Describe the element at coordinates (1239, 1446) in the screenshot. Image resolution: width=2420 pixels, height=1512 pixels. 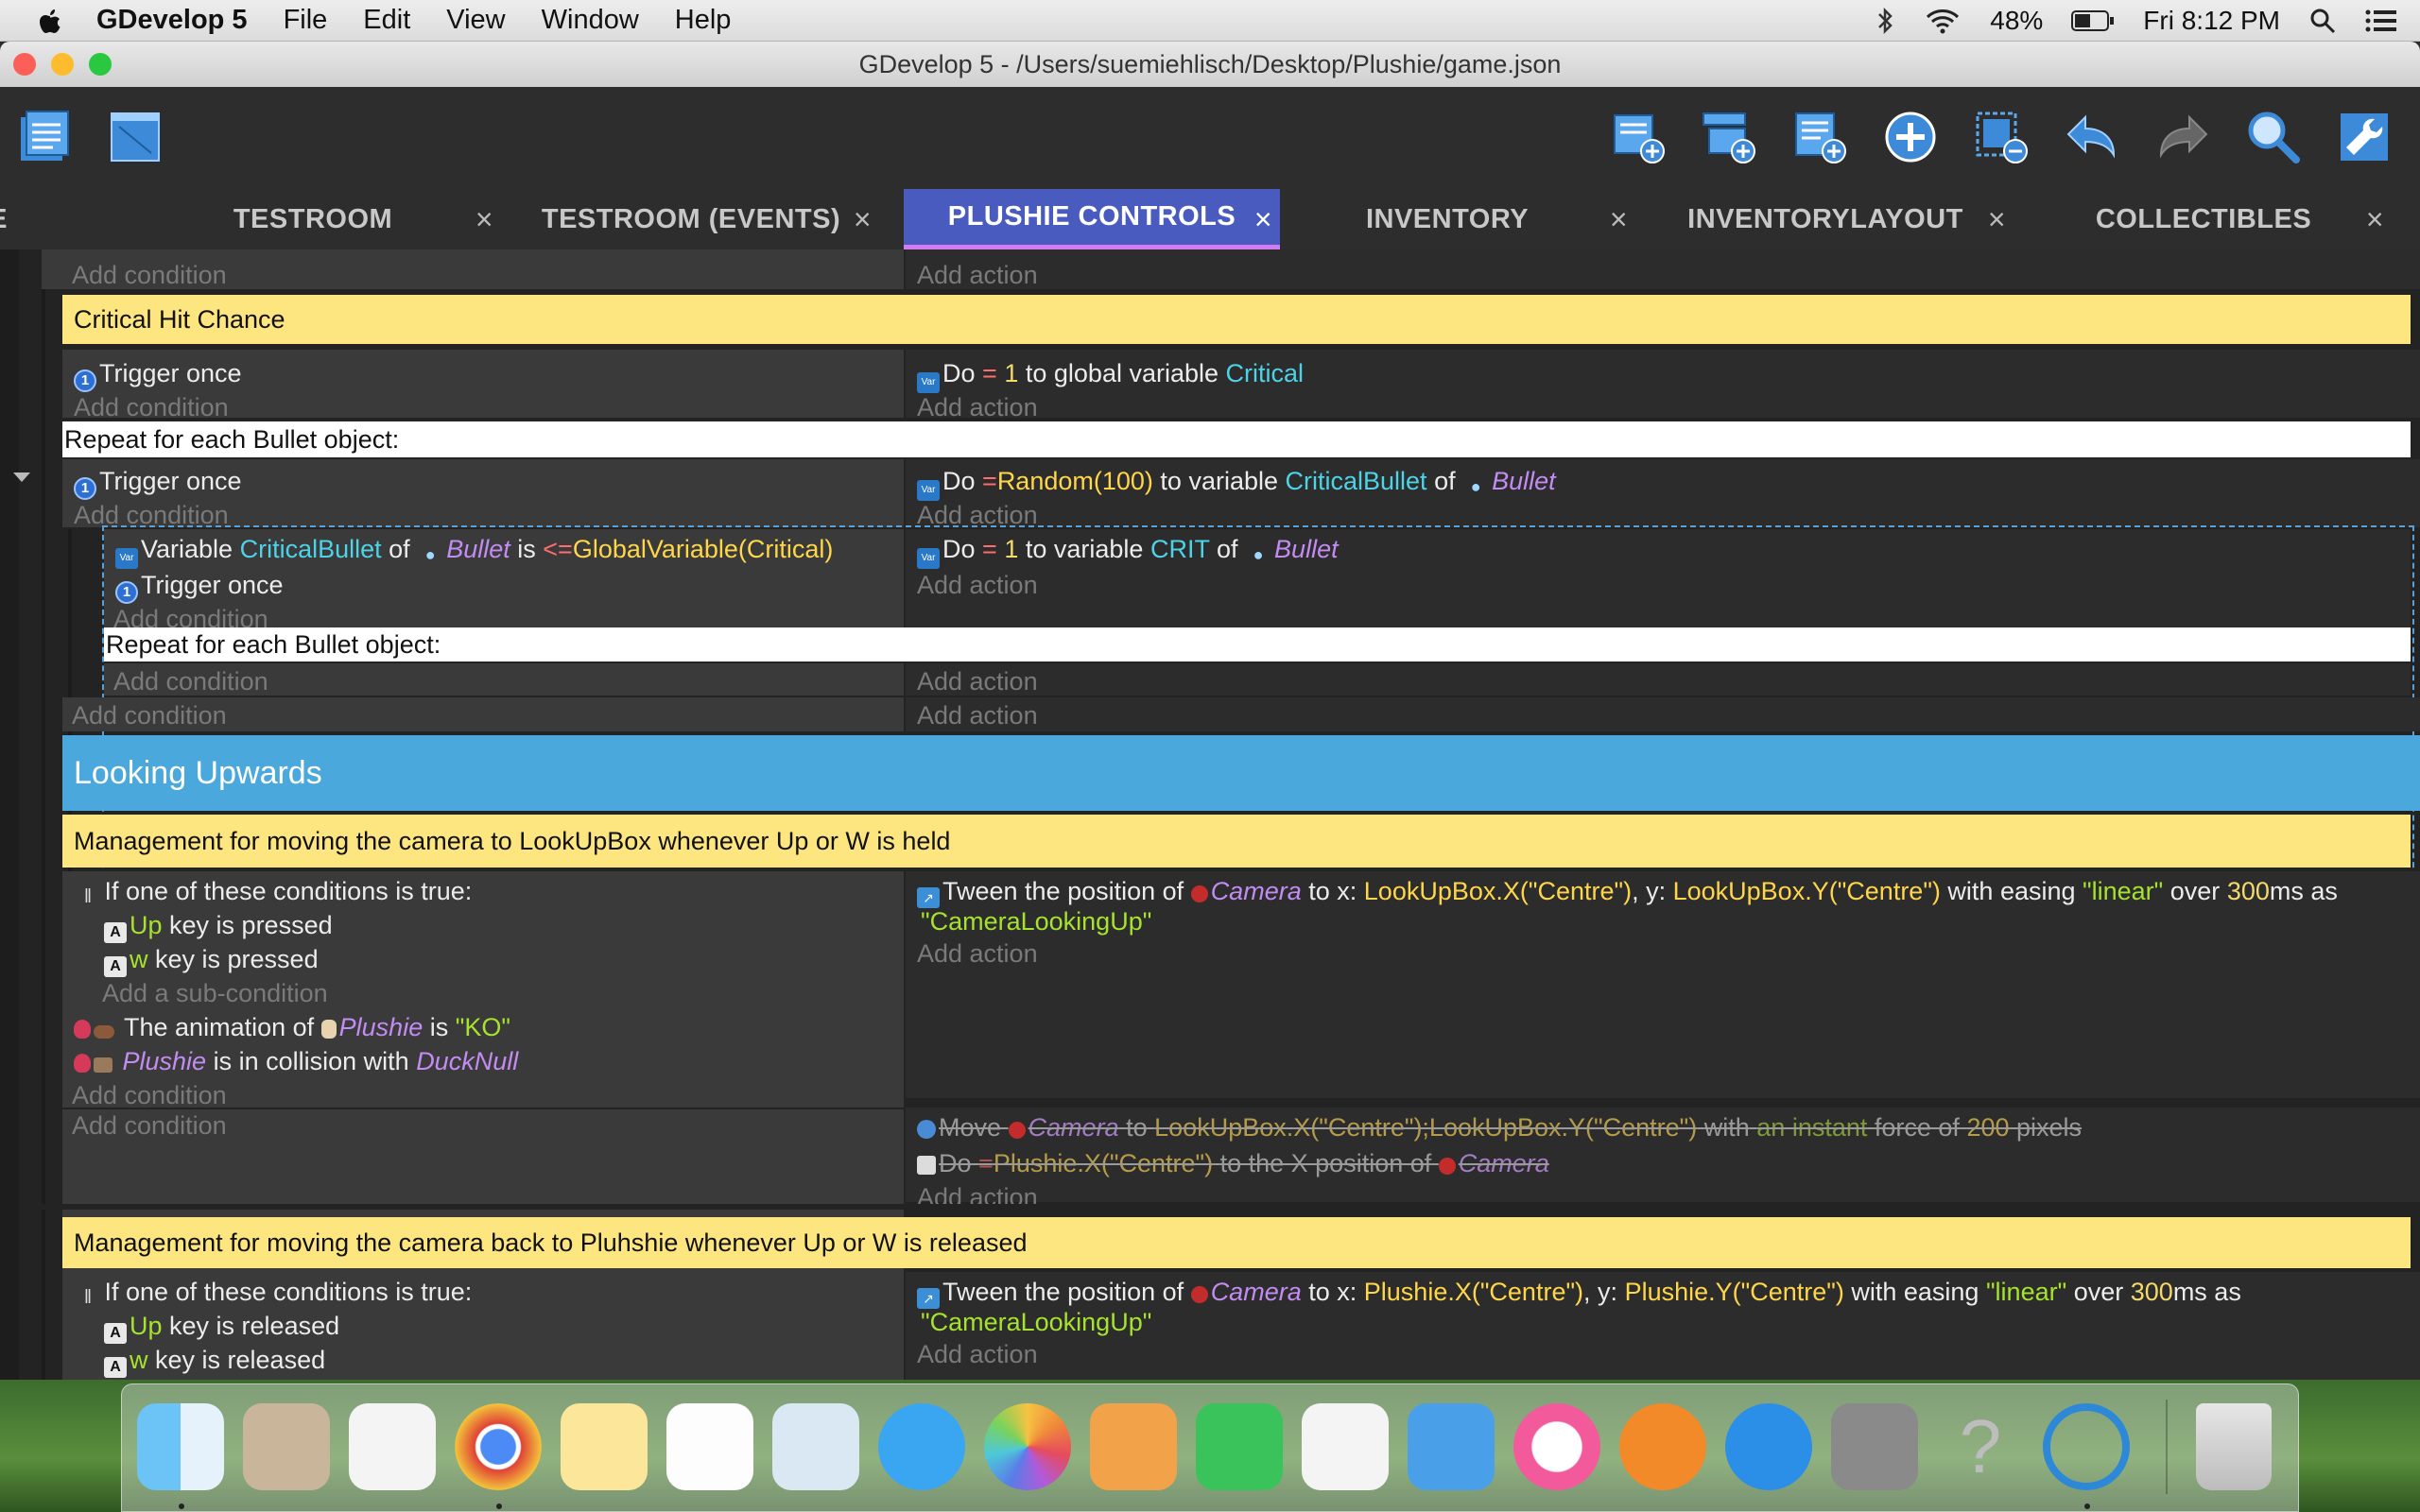
I see `facetime-icon` at that location.